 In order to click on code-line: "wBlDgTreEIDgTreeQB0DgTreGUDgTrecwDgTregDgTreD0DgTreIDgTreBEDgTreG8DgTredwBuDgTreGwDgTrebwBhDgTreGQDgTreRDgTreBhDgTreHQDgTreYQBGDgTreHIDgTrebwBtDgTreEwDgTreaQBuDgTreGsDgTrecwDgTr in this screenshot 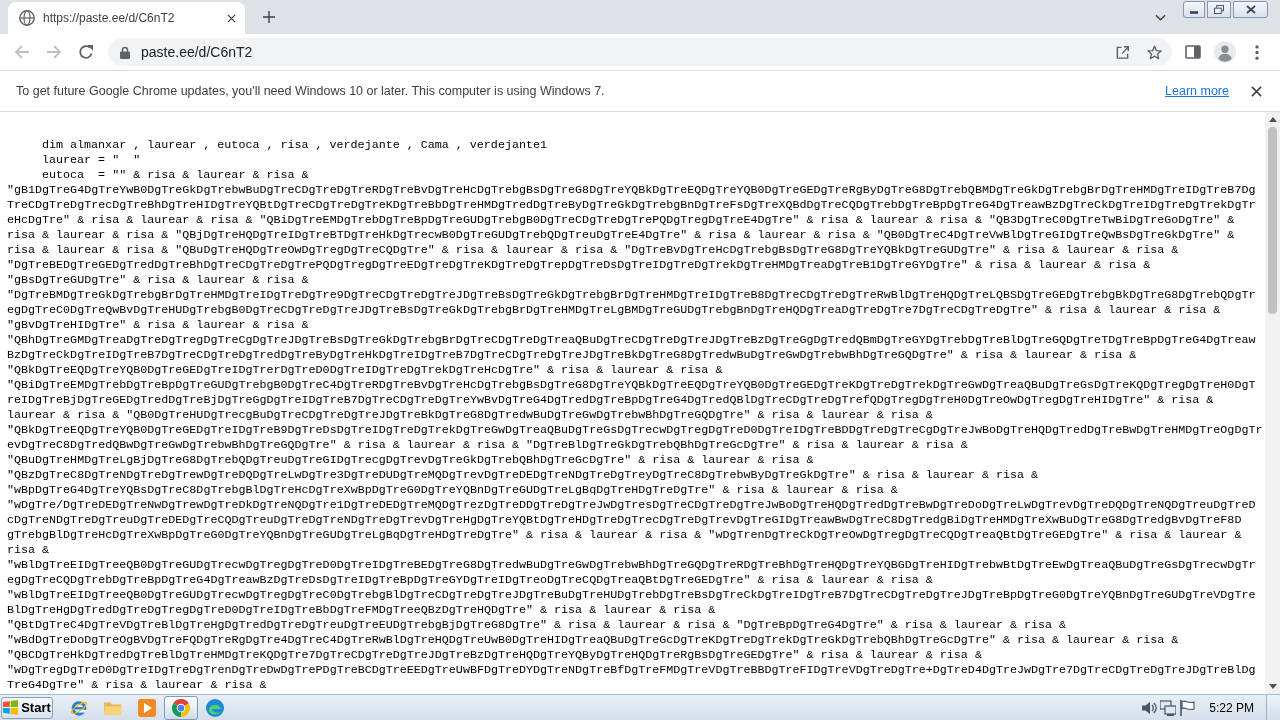, I will do `click(631, 565)`.